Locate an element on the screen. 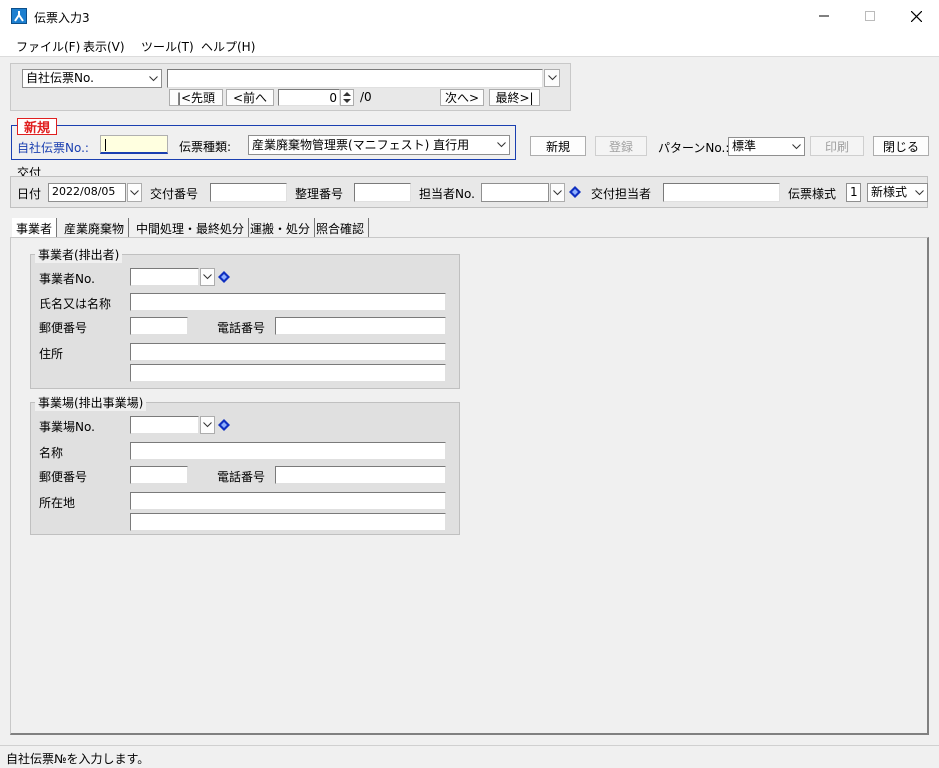 This screenshot has height=768, width=939. menu-tools: ツール(T) is located at coordinates (167, 46).